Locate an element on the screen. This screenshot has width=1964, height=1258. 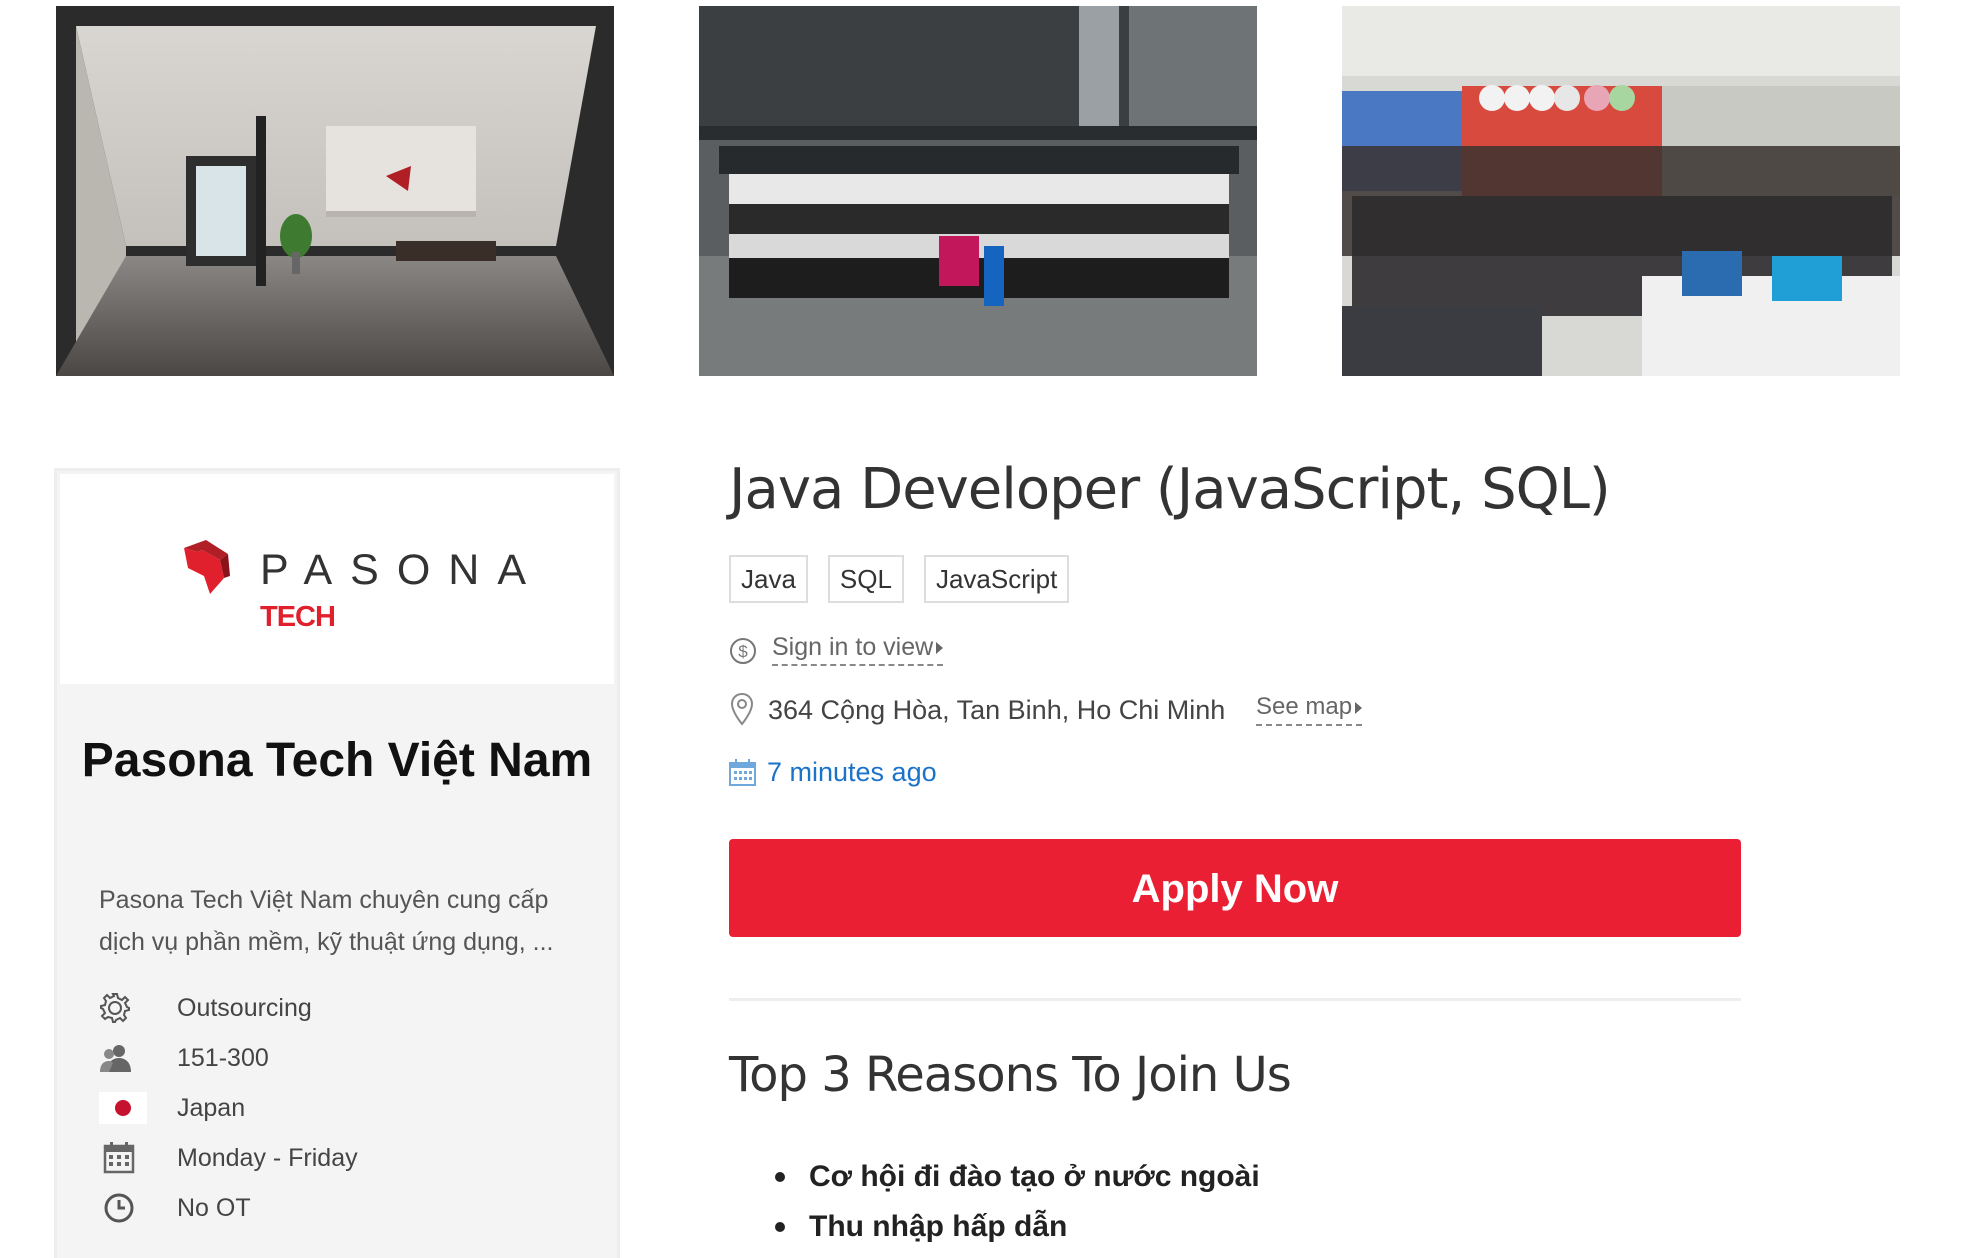
fact-country: Japan is located at coordinates (349, 1108).